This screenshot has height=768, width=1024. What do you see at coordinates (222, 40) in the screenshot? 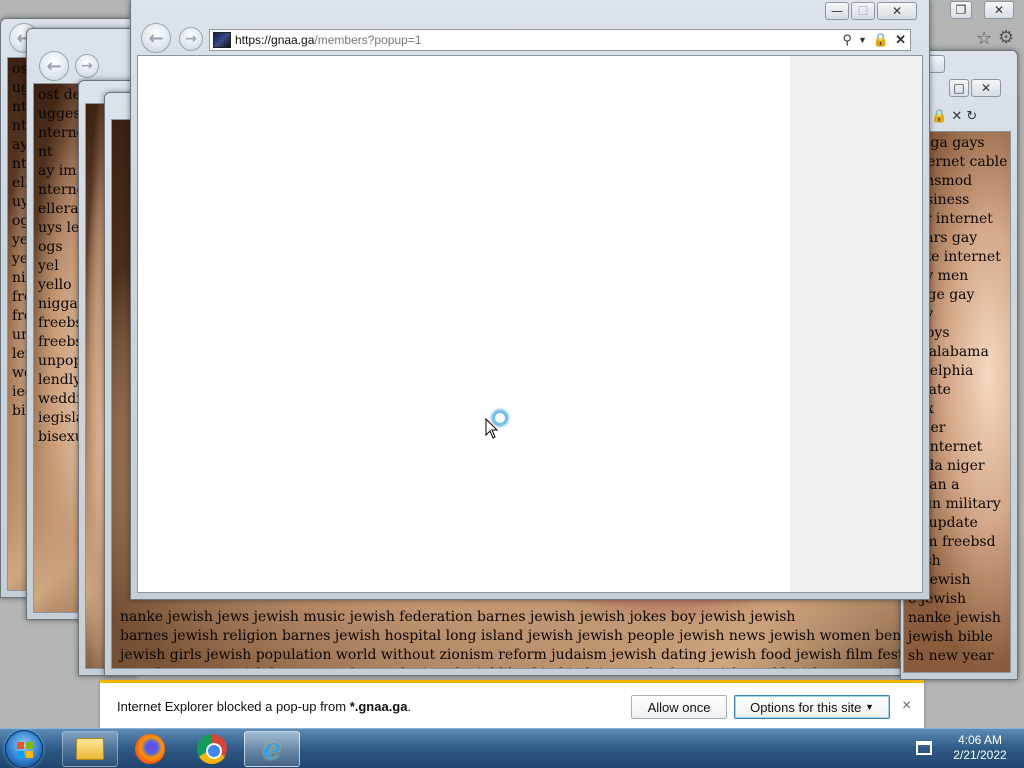
I see `site-favicon-icon` at bounding box center [222, 40].